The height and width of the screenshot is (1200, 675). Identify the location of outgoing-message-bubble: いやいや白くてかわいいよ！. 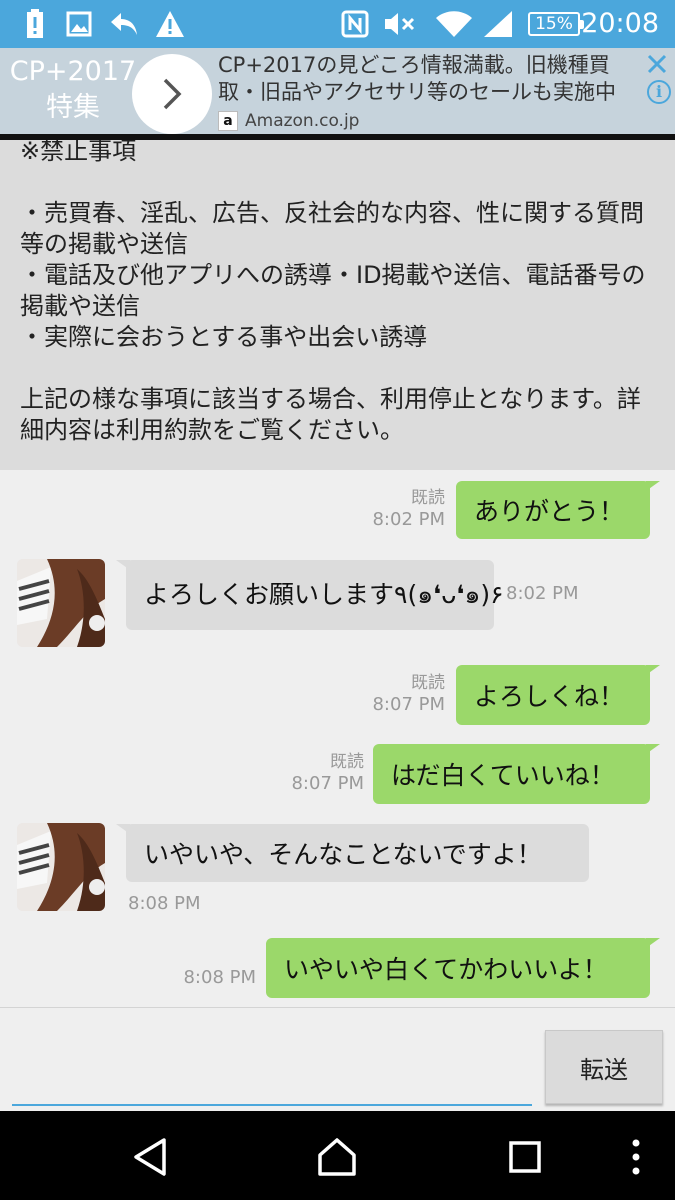
(463, 968).